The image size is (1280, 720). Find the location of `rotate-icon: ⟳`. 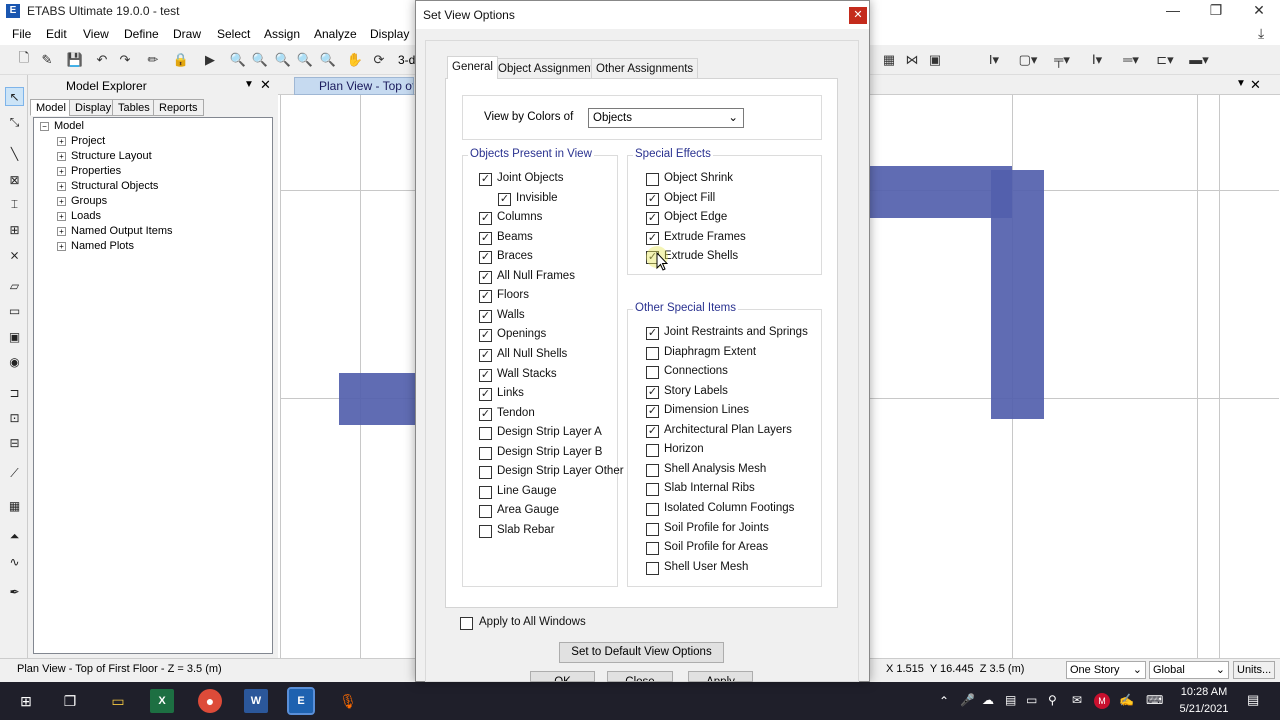

rotate-icon: ⟳ is located at coordinates (379, 60).